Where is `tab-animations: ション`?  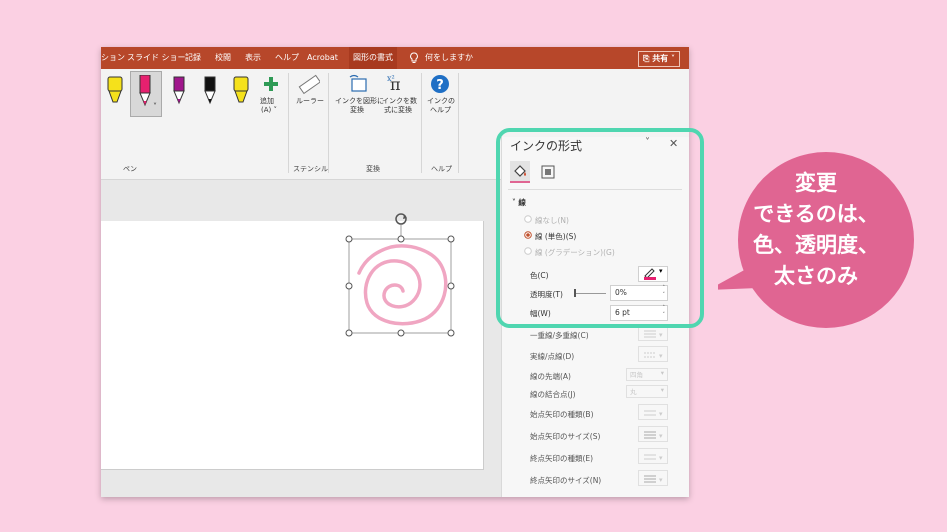
tab-animations: ション is located at coordinates (113, 58).